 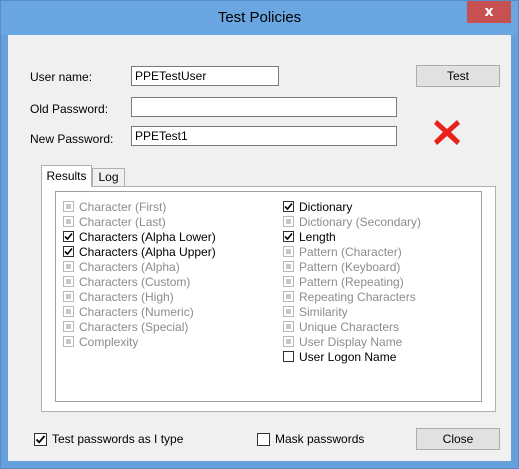 What do you see at coordinates (61, 77) in the screenshot?
I see `username-label: User name:` at bounding box center [61, 77].